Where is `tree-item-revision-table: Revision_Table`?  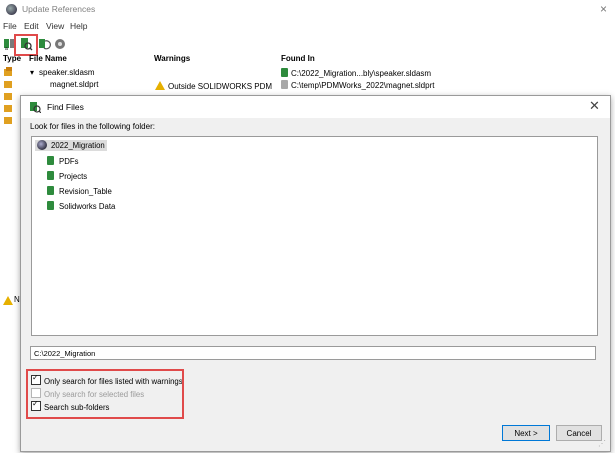 tree-item-revision-table: Revision_Table is located at coordinates (79, 191).